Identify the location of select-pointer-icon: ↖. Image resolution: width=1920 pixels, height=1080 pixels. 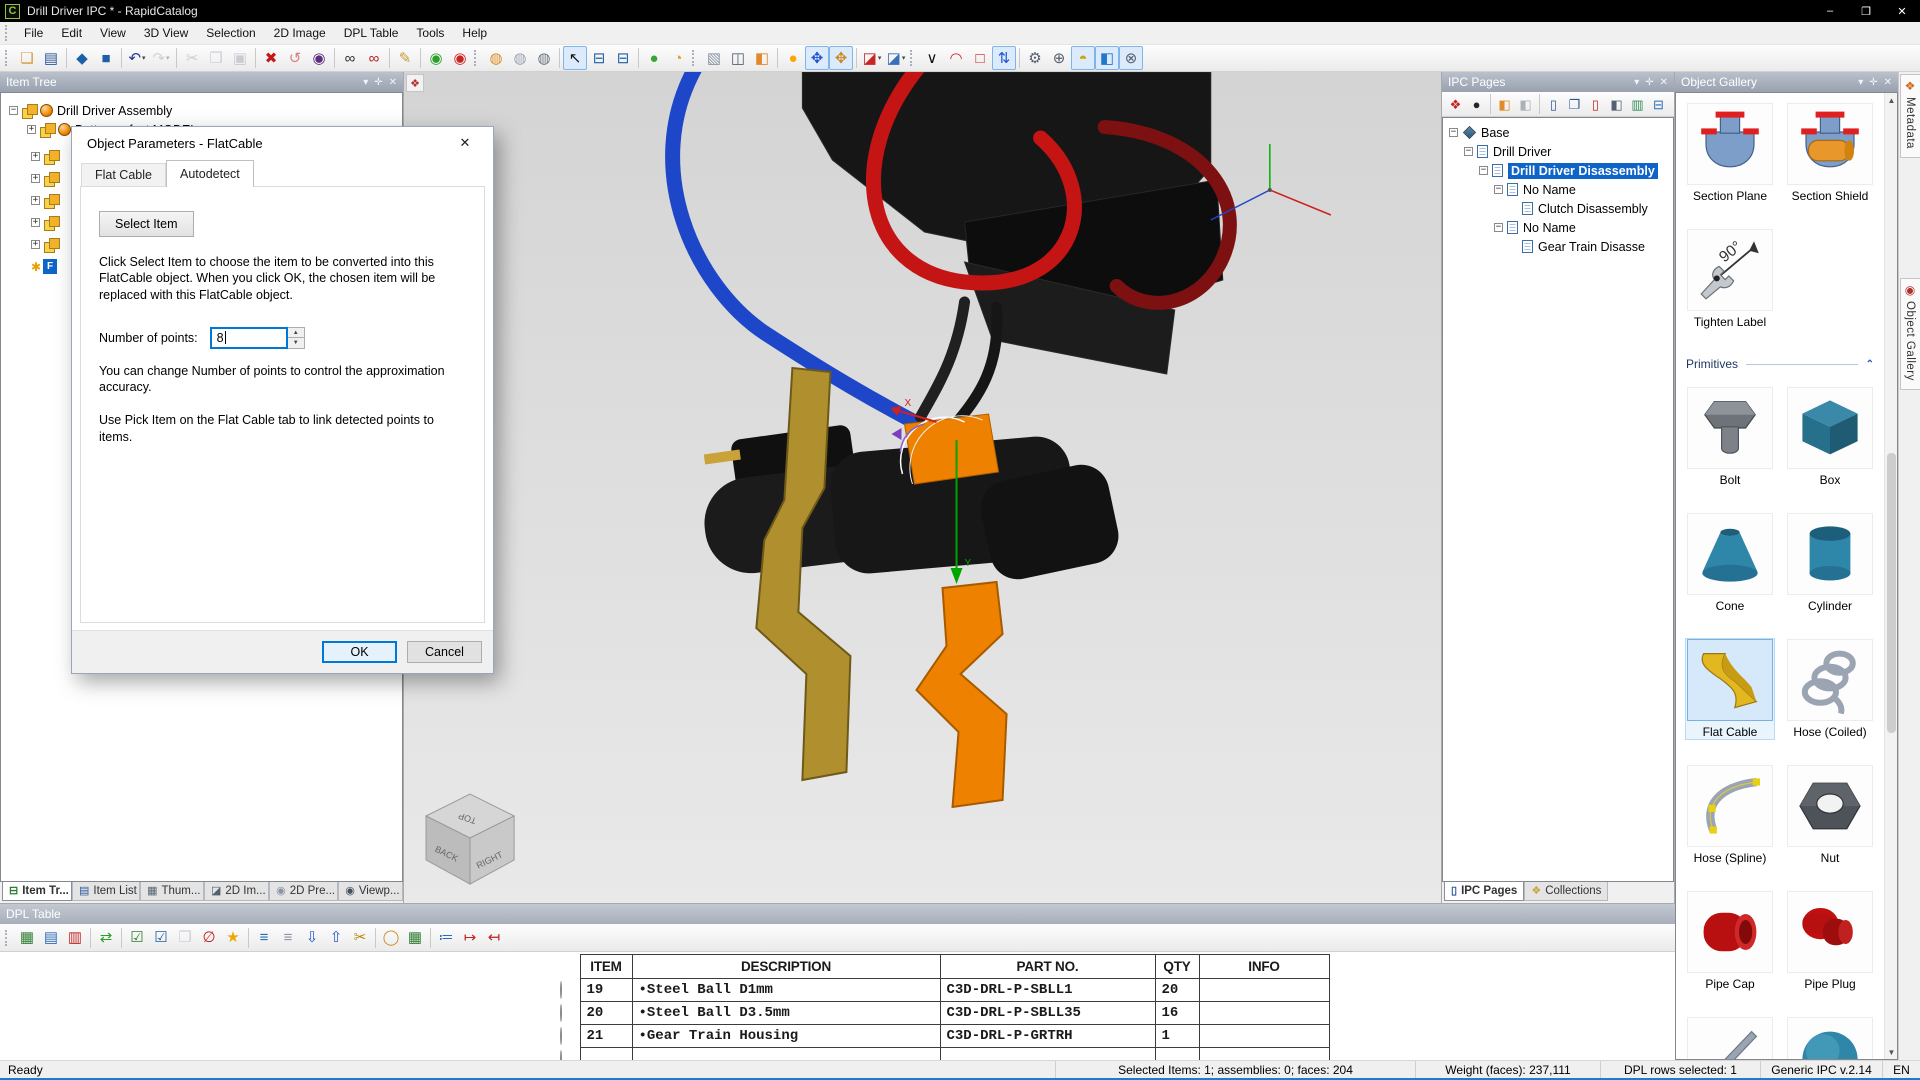
(575, 58).